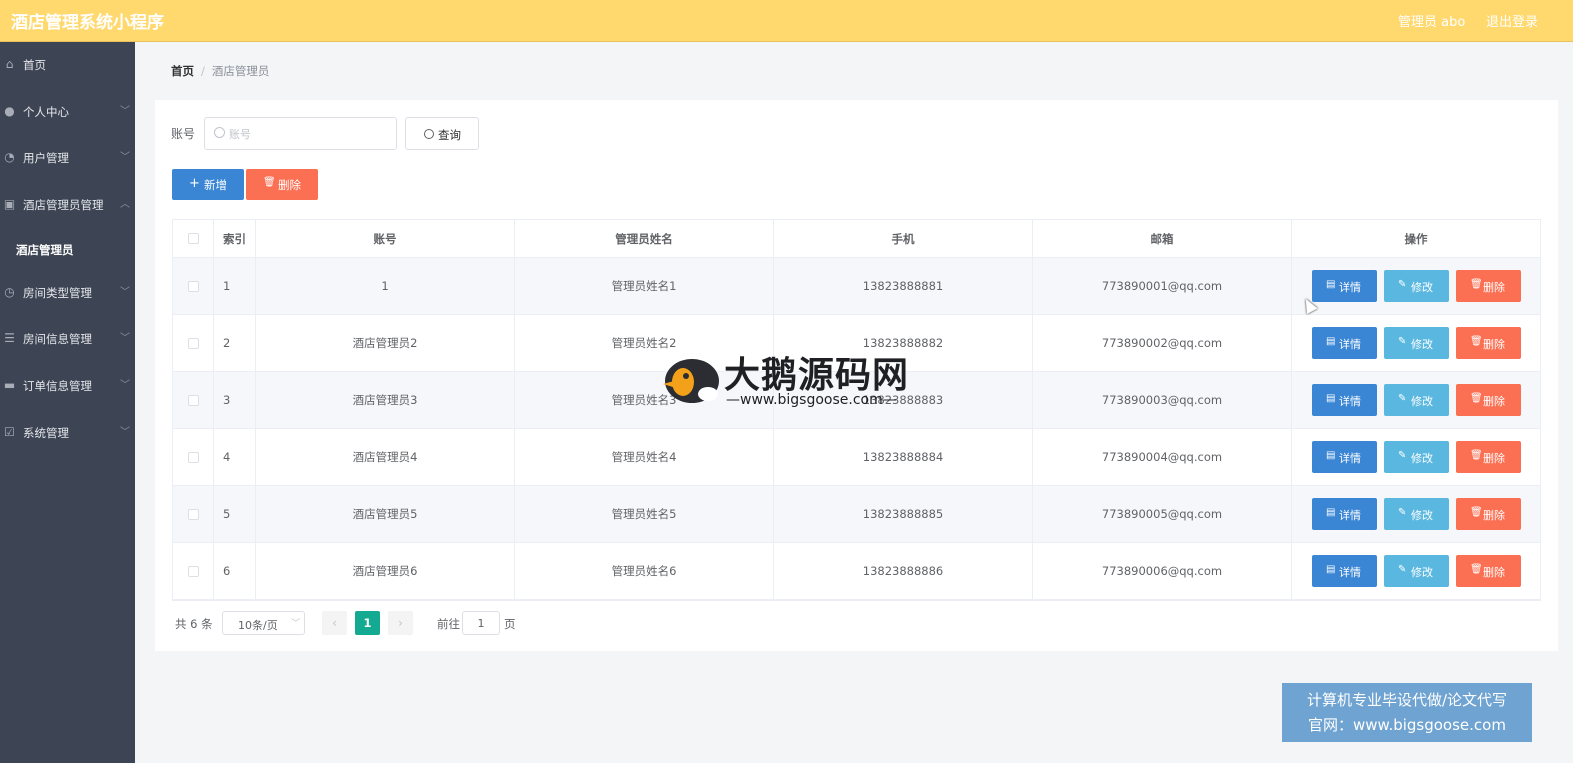 The height and width of the screenshot is (763, 1573). I want to click on add-button-label: 新增, so click(215, 185).